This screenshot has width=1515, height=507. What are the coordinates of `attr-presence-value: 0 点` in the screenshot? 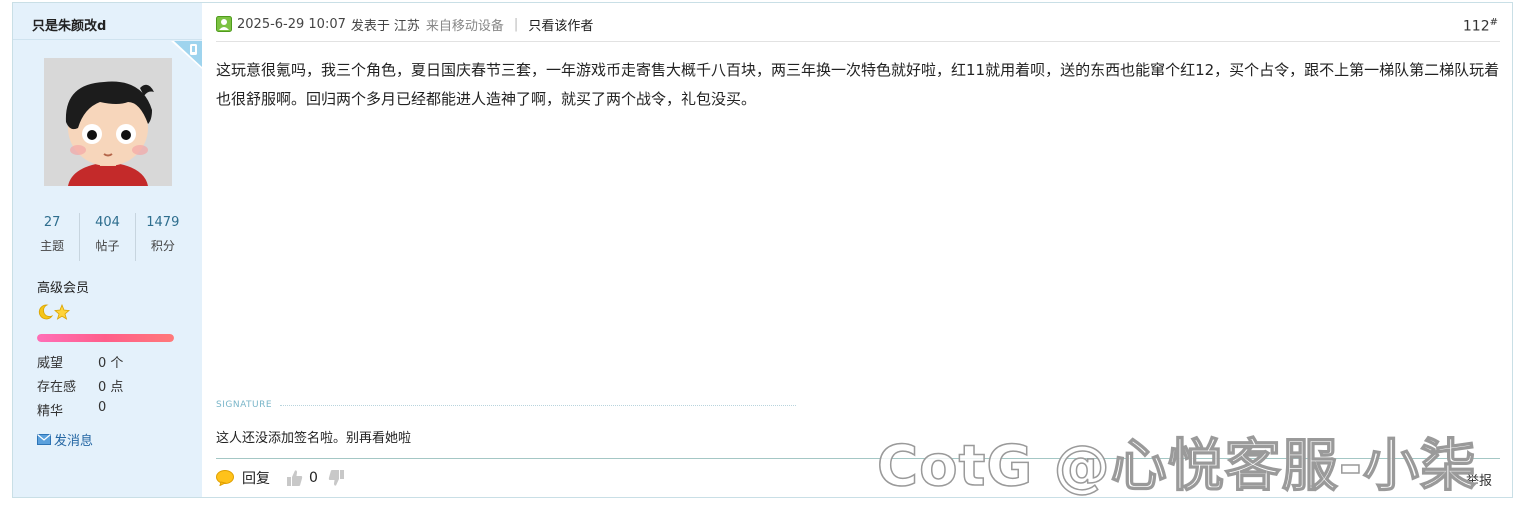 It's located at (111, 387).